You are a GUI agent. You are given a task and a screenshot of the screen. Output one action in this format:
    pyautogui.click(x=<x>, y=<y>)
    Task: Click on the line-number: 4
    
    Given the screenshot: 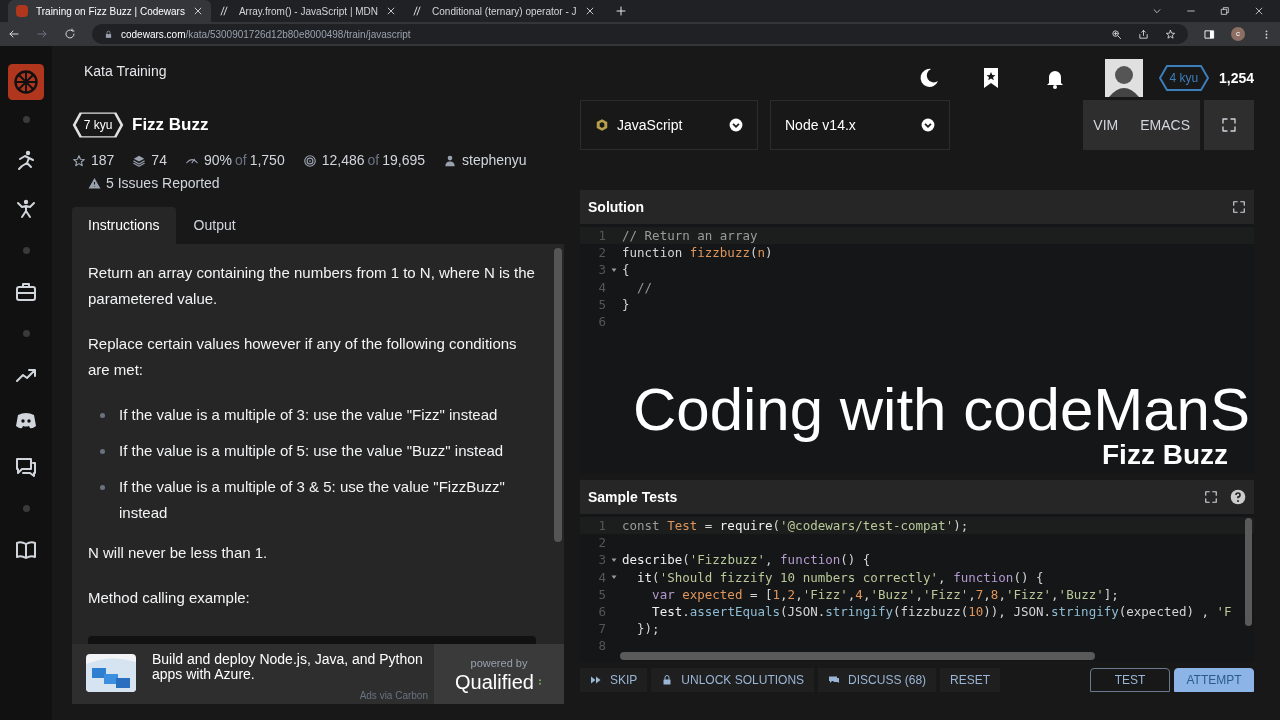 What is the action you would take?
    pyautogui.click(x=601, y=577)
    